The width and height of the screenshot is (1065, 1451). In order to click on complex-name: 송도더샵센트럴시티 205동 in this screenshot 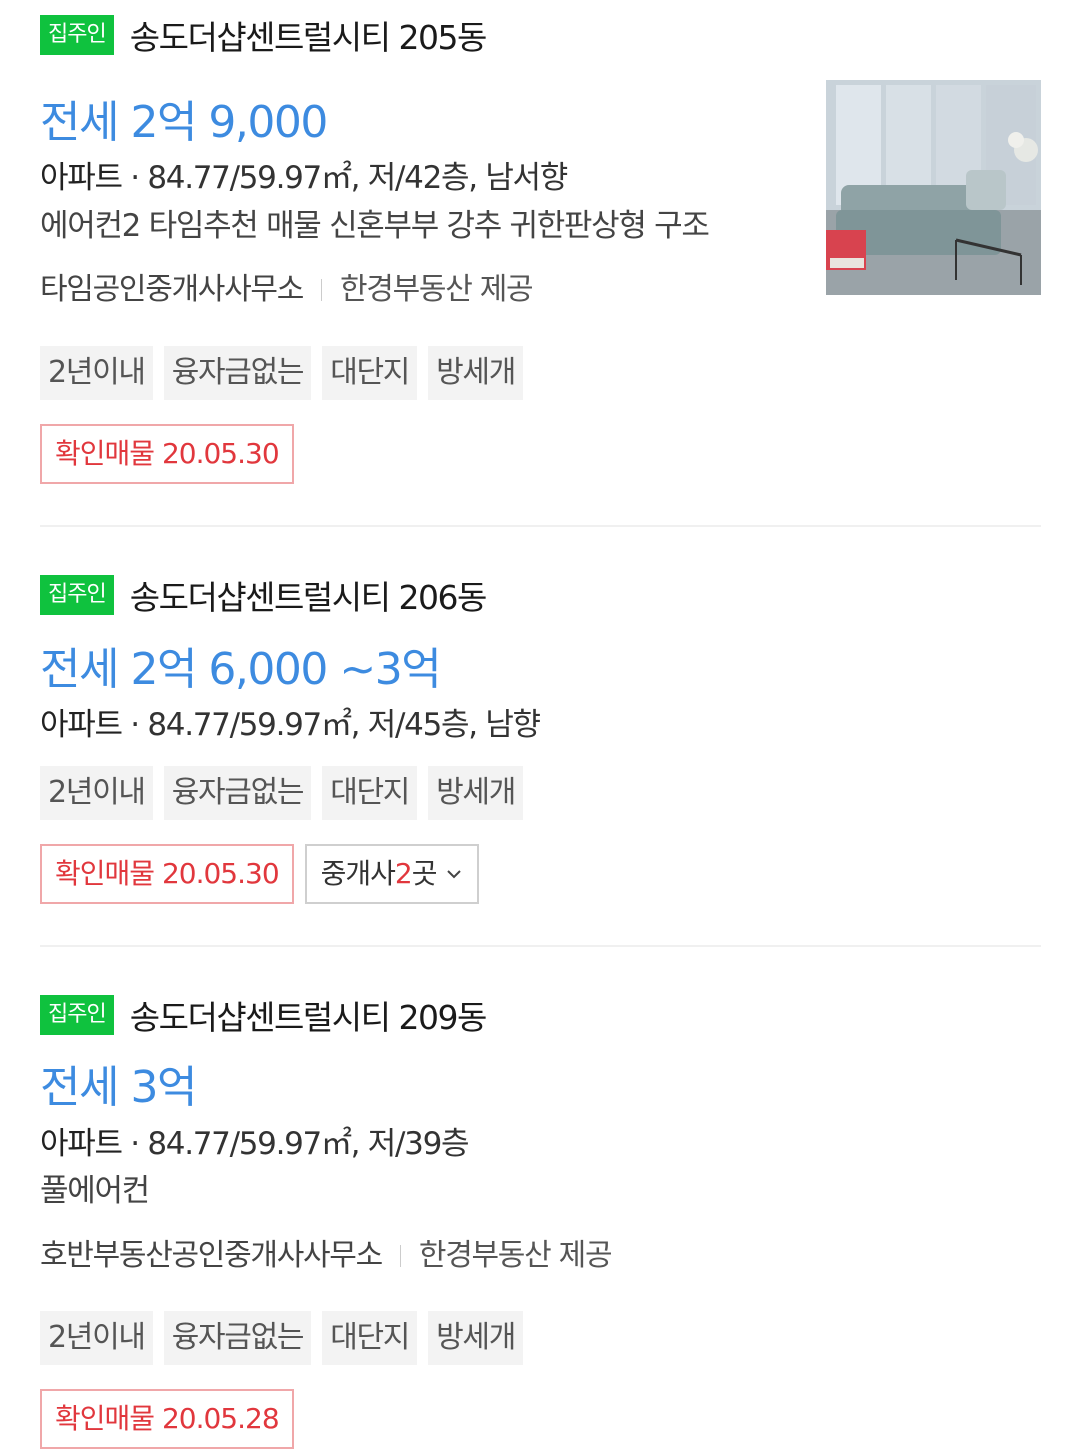, I will do `click(309, 35)`.